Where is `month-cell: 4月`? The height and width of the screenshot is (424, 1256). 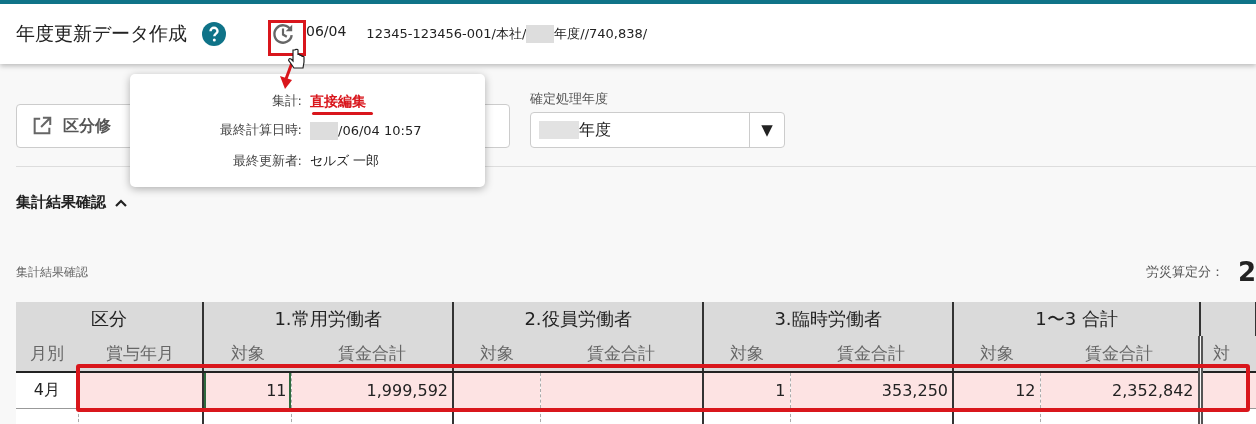 month-cell: 4月 is located at coordinates (47, 390).